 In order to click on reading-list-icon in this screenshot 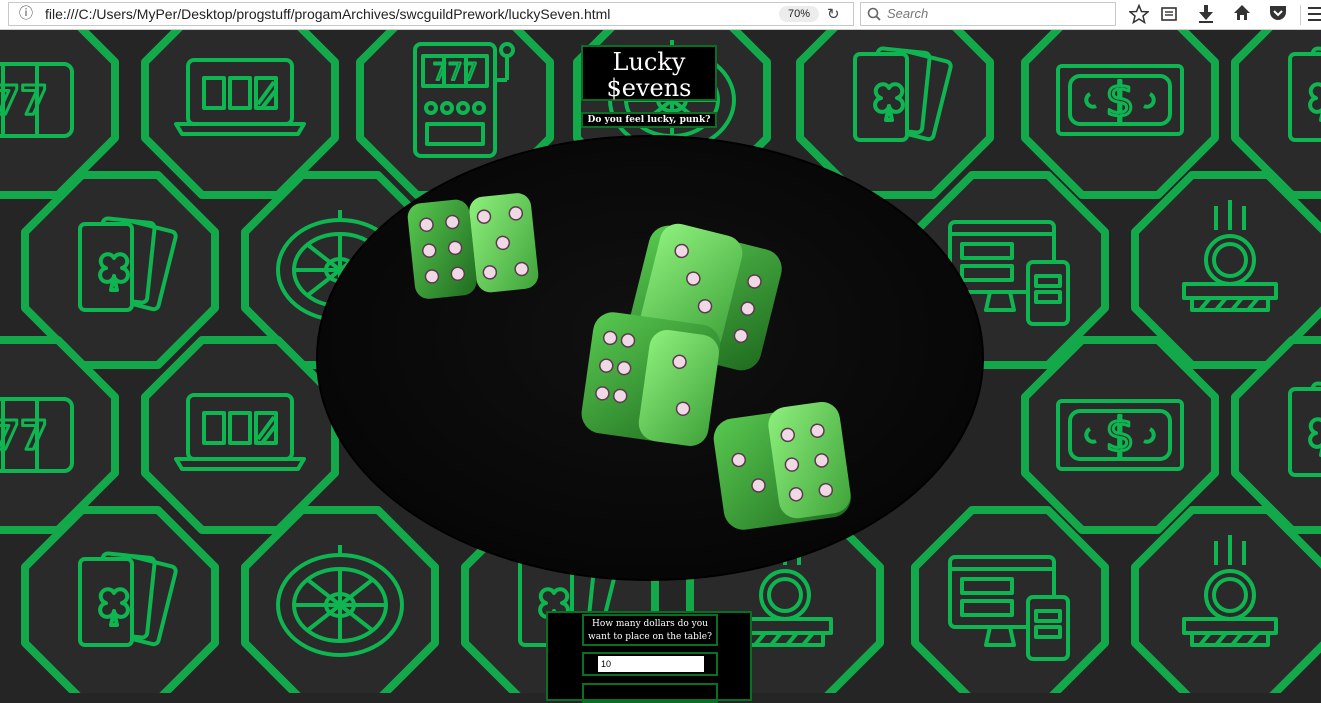, I will do `click(1169, 14)`.